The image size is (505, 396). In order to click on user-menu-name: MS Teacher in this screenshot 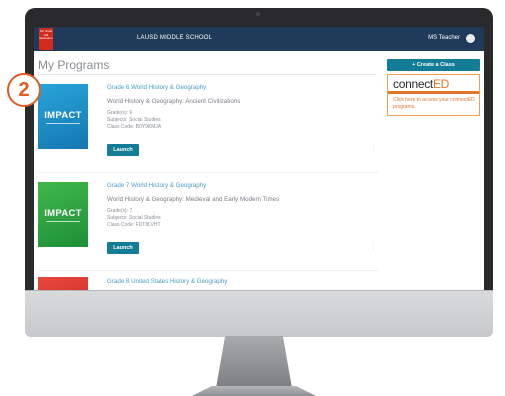, I will do `click(444, 38)`.